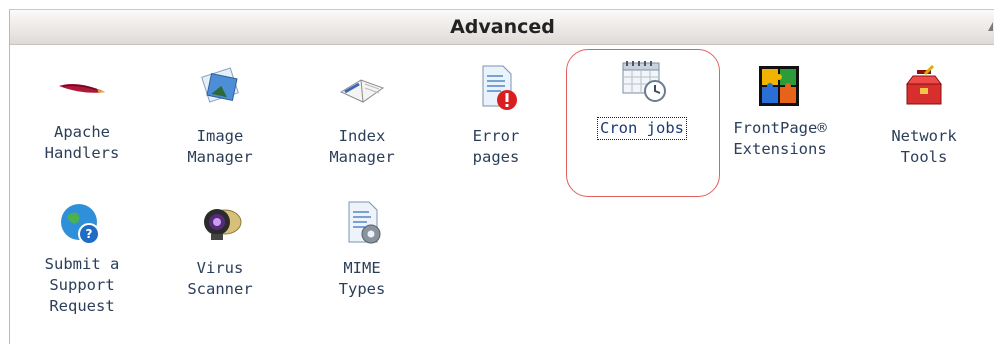 The width and height of the screenshot is (994, 344). Describe the element at coordinates (82, 285) in the screenshot. I see `item-label: Submit a Support Request` at that location.